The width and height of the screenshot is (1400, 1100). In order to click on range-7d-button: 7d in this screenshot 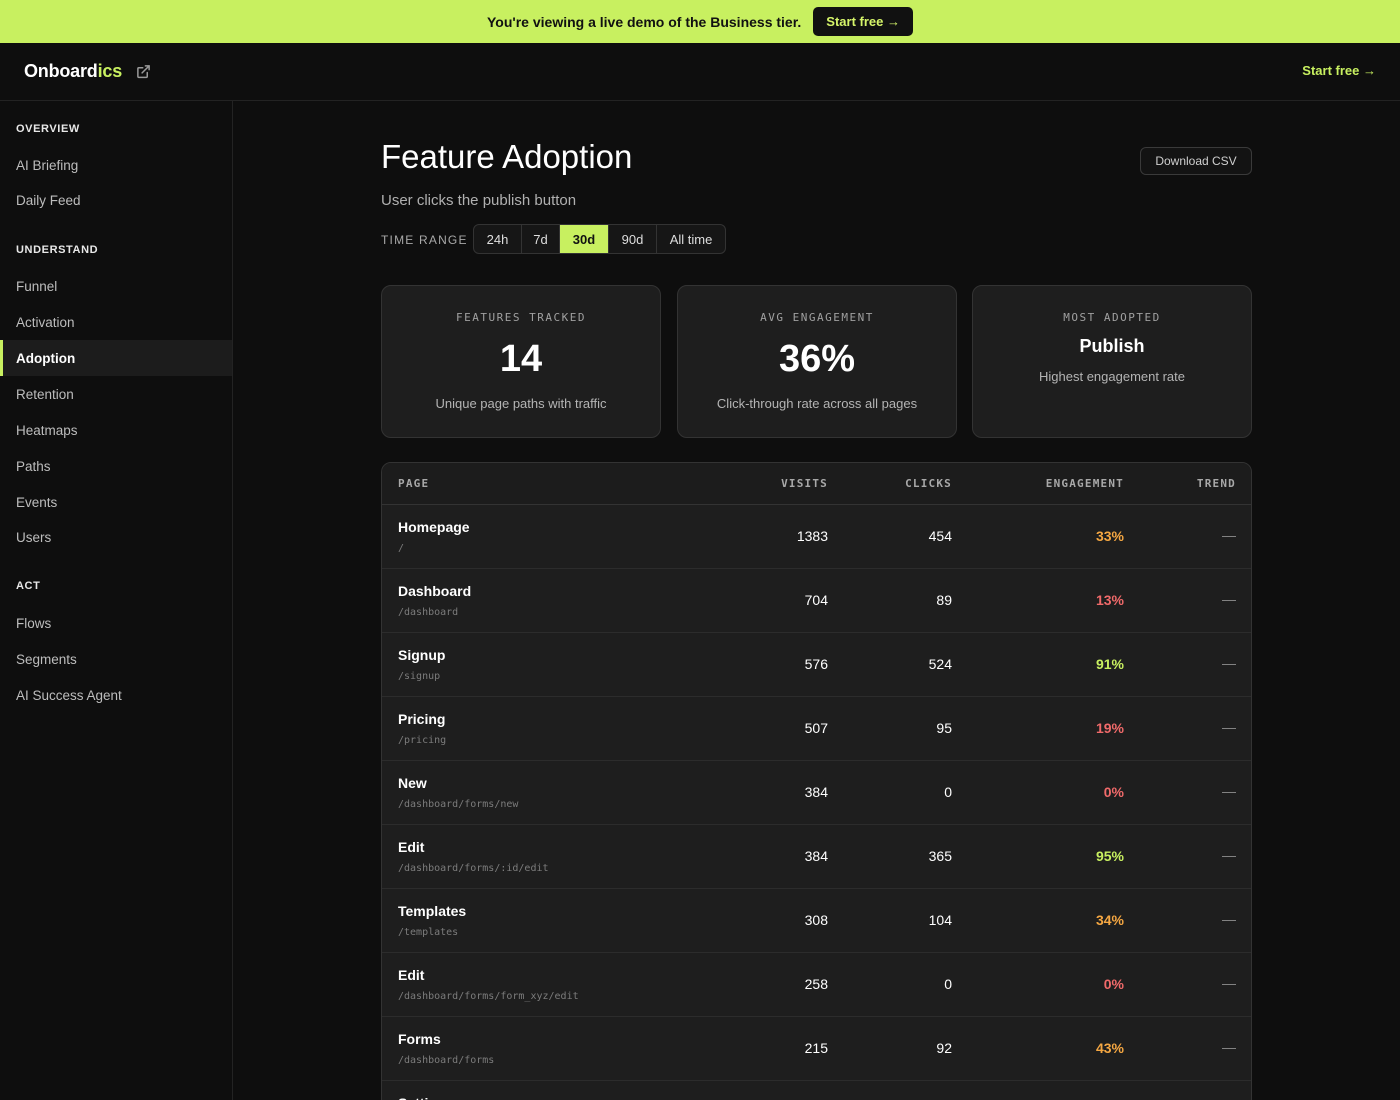, I will do `click(541, 239)`.